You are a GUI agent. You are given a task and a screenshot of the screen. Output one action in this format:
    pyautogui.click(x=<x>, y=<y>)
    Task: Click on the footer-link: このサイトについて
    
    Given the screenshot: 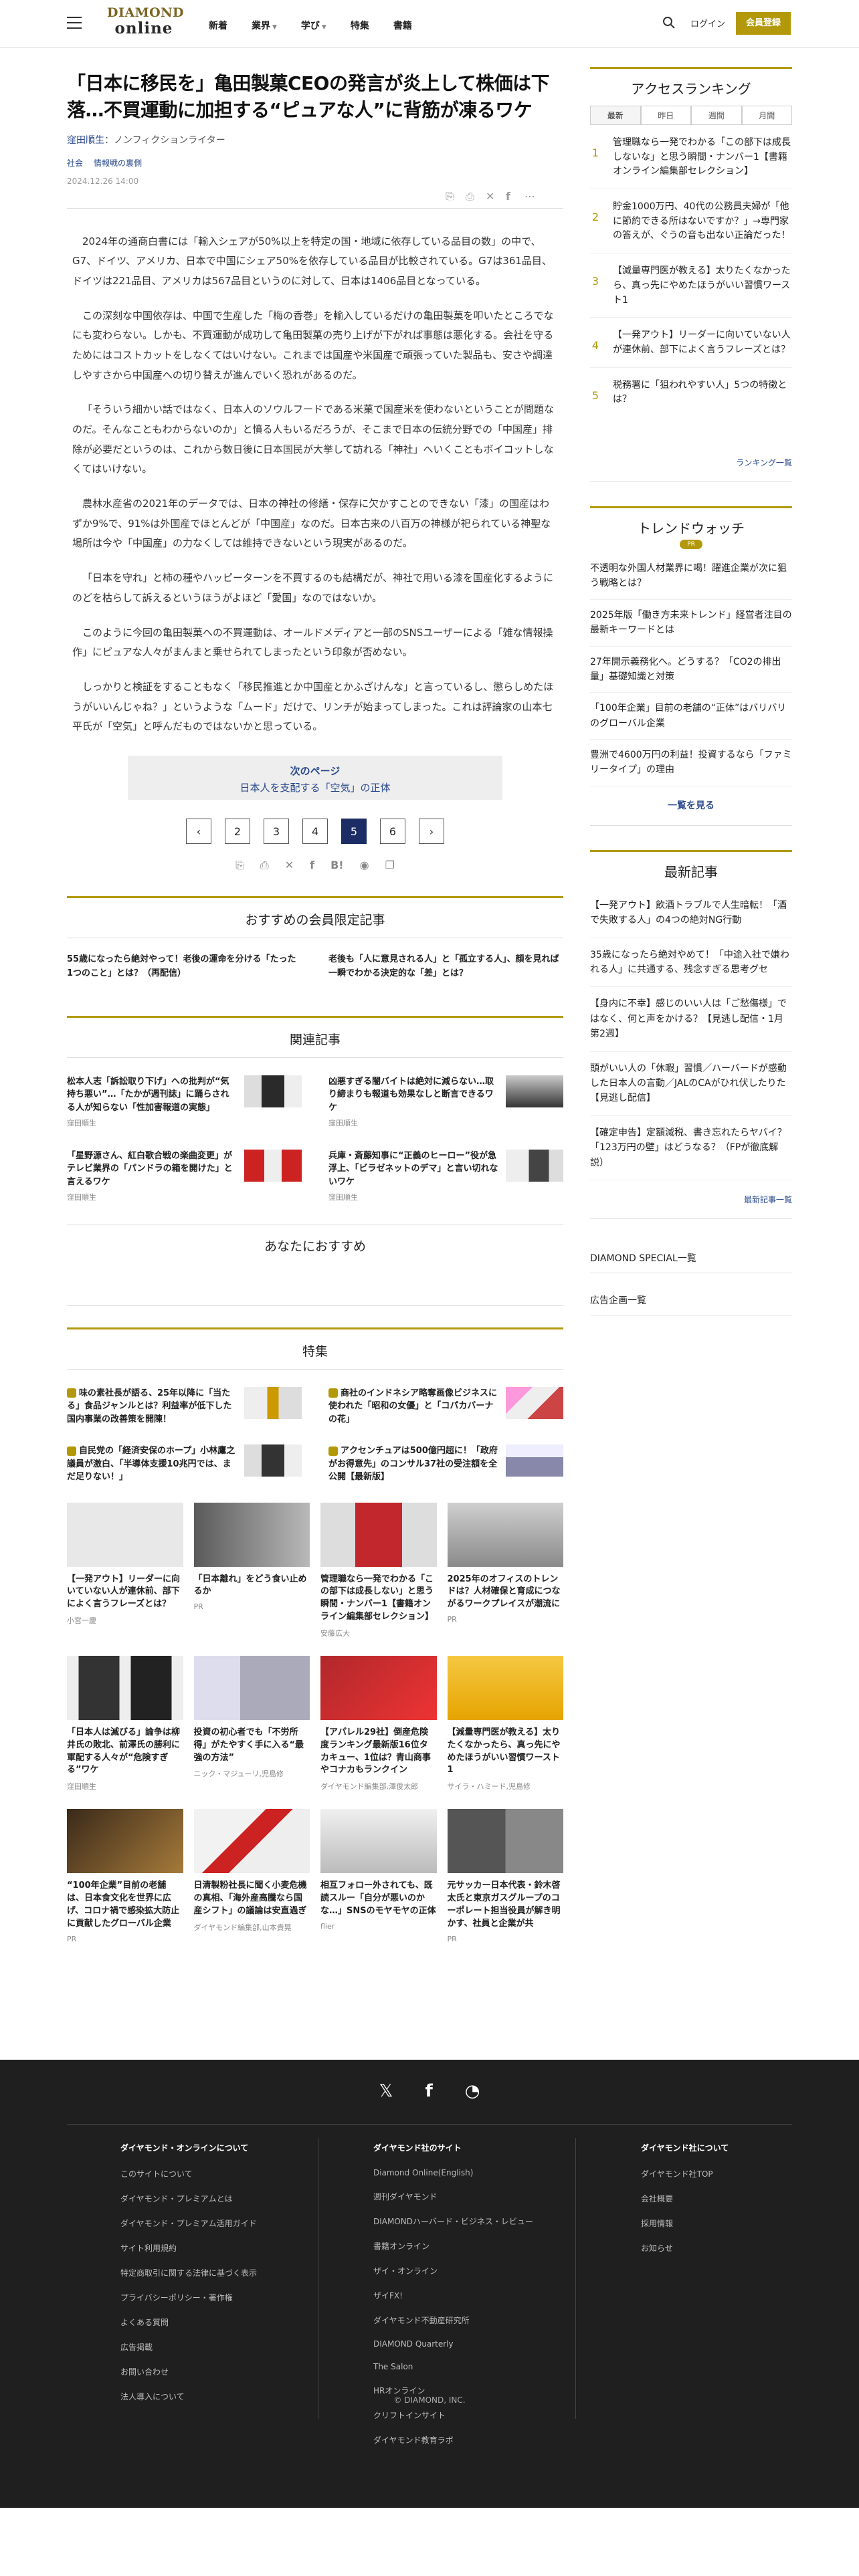 What is the action you would take?
    pyautogui.click(x=188, y=2173)
    